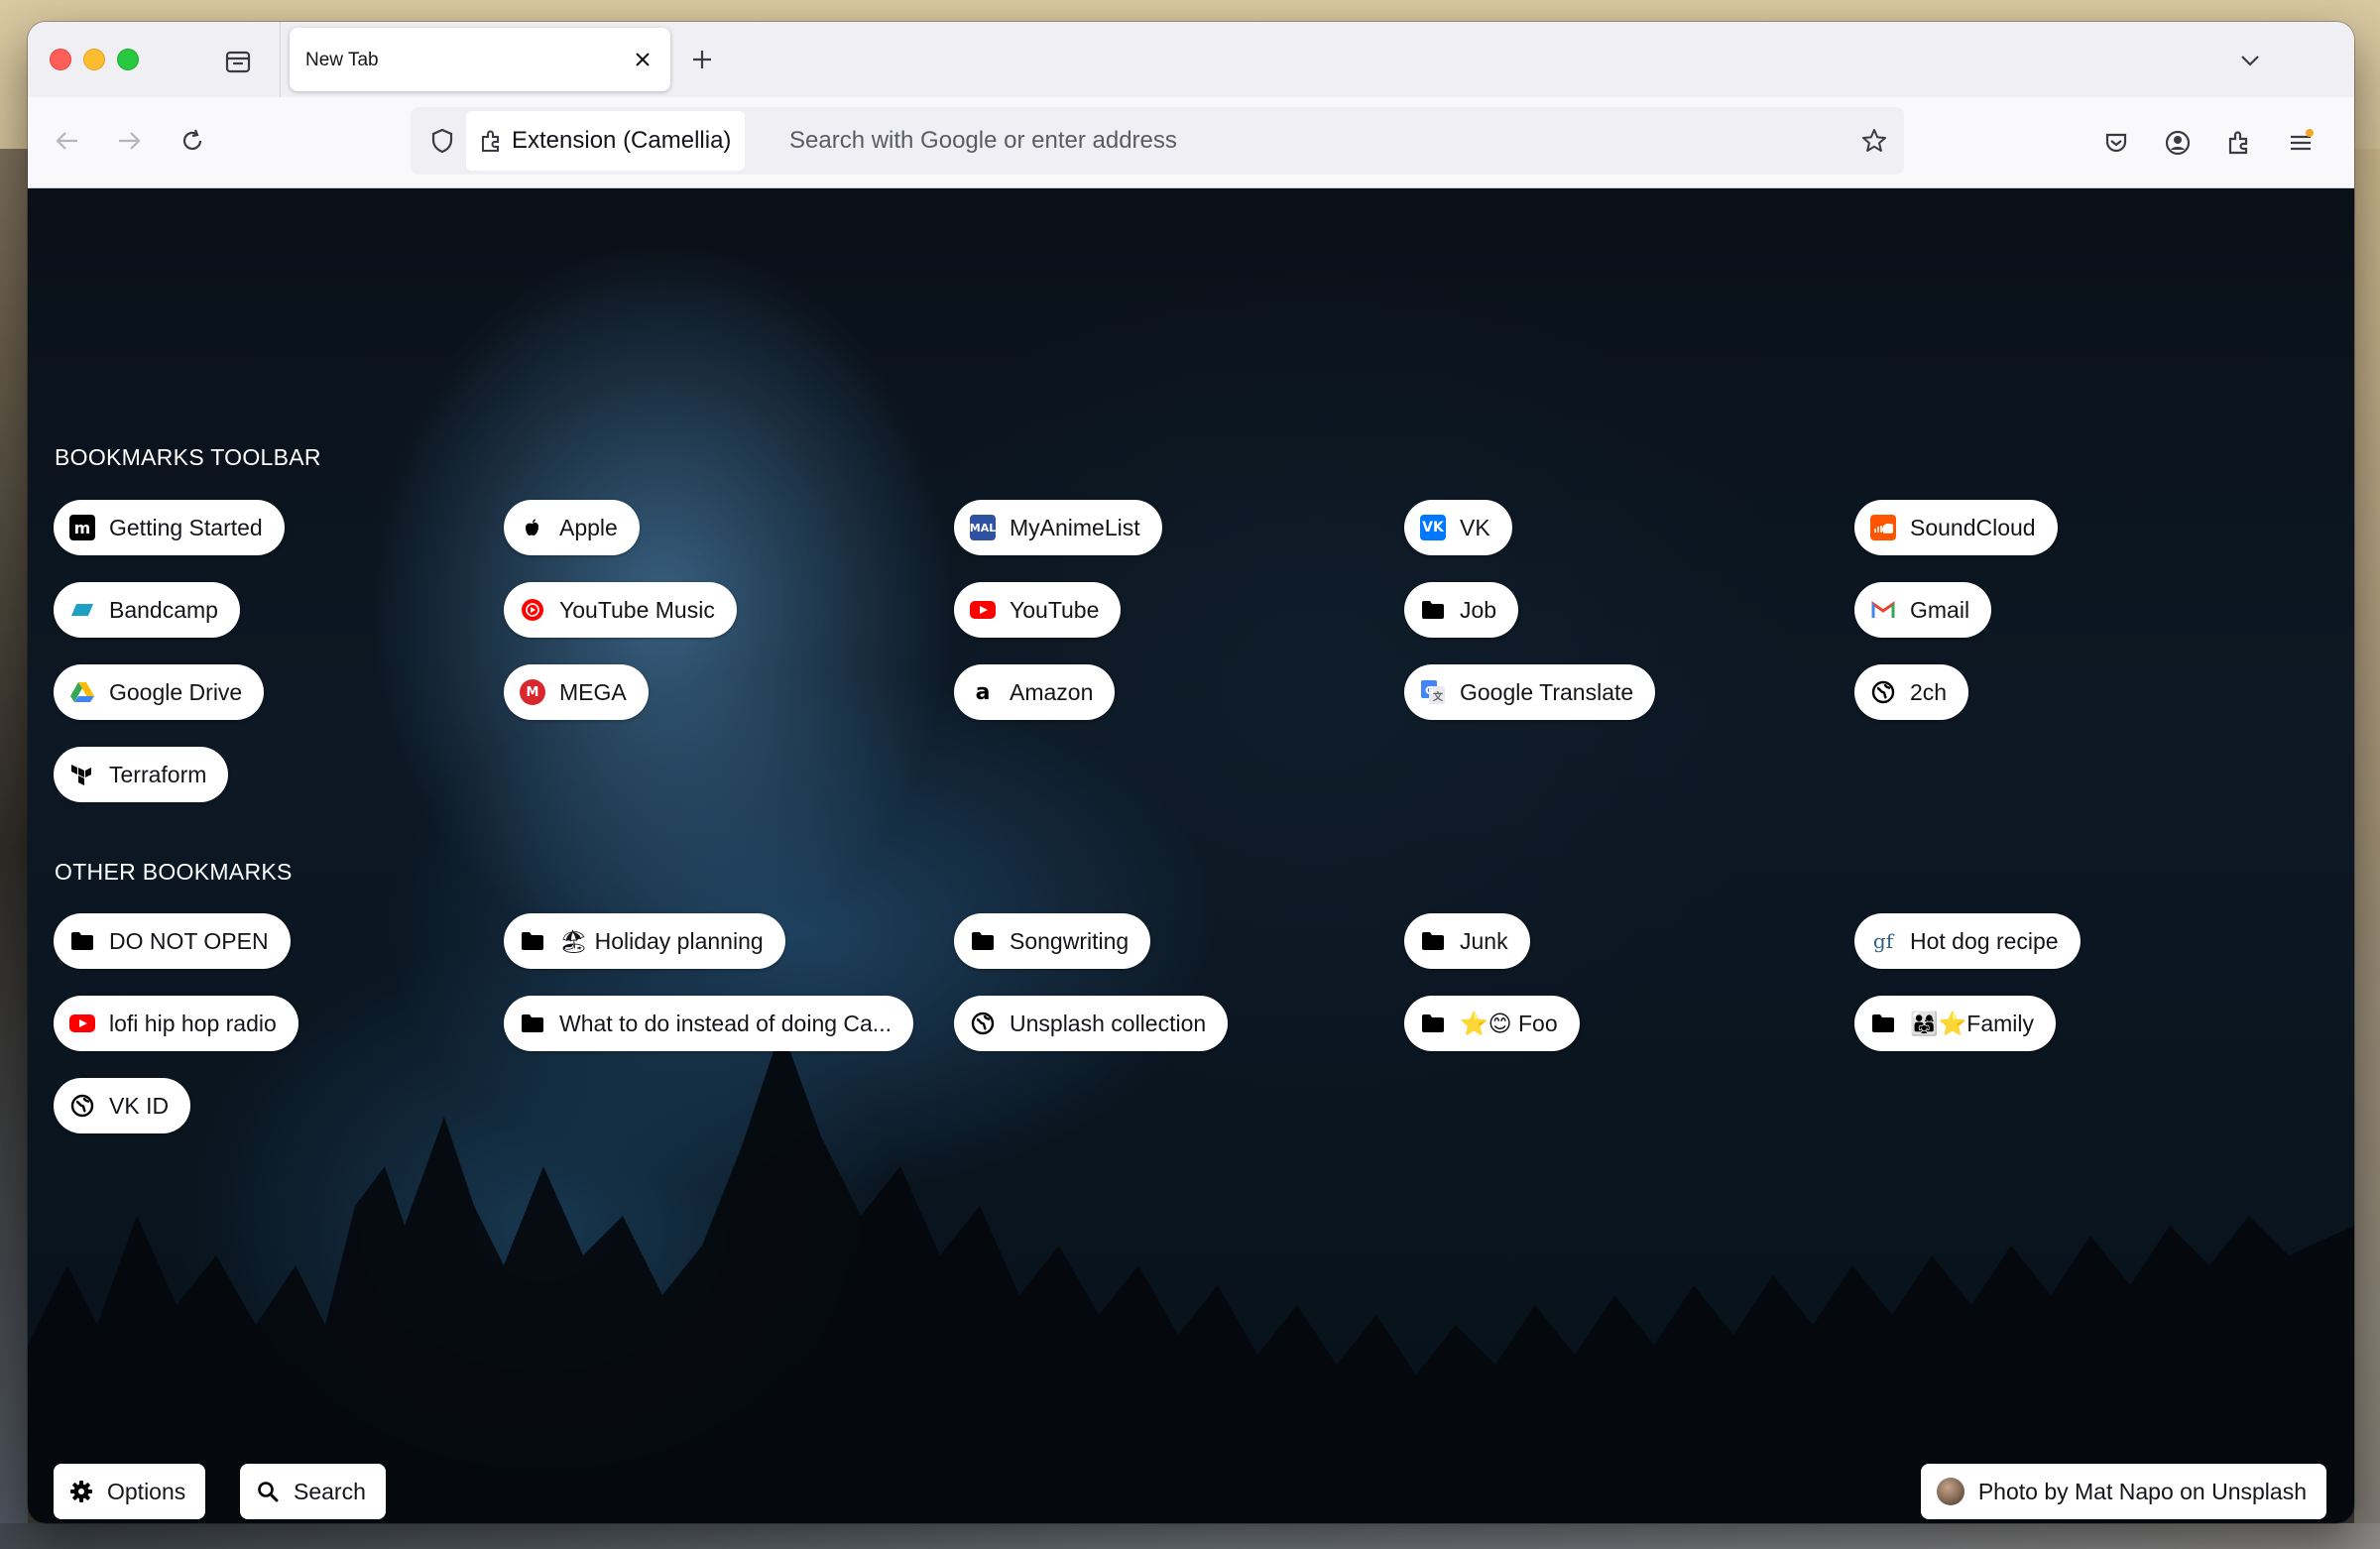 This screenshot has height=1549, width=2380. Describe the element at coordinates (572, 527) in the screenshot. I see `bookmark-apple: Apple` at that location.